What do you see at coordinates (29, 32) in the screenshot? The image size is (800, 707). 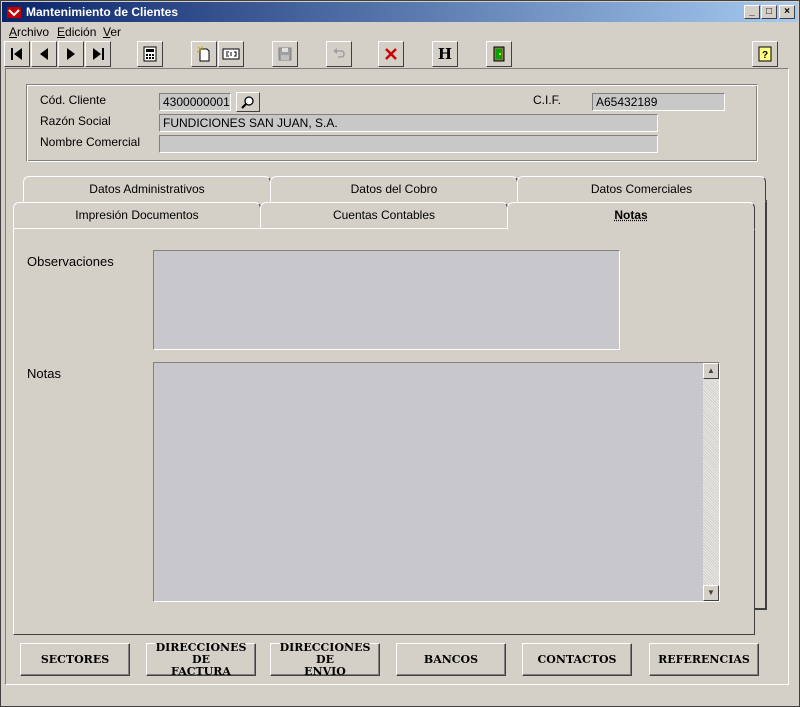 I see `menu-archivo: Archivo` at bounding box center [29, 32].